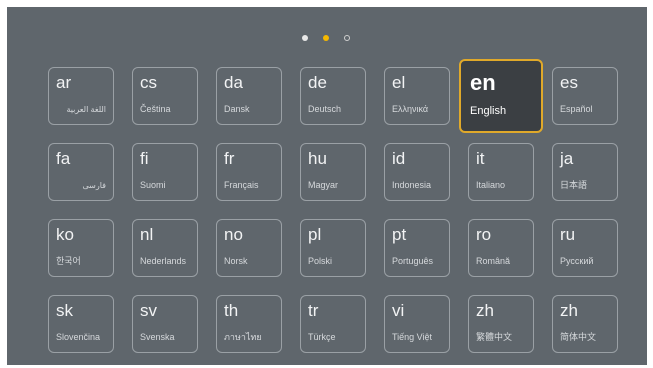 The image size is (653, 368). I want to click on language-name: Türkçe, so click(322, 337).